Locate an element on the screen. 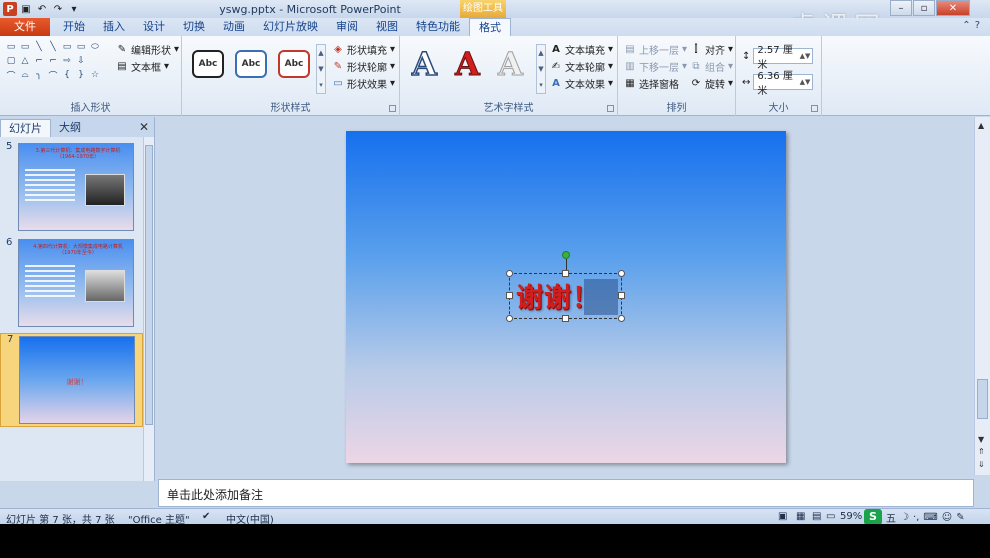 This screenshot has width=990, height=558. width-input: 6.36 厘米 ▲▼ is located at coordinates (783, 84).